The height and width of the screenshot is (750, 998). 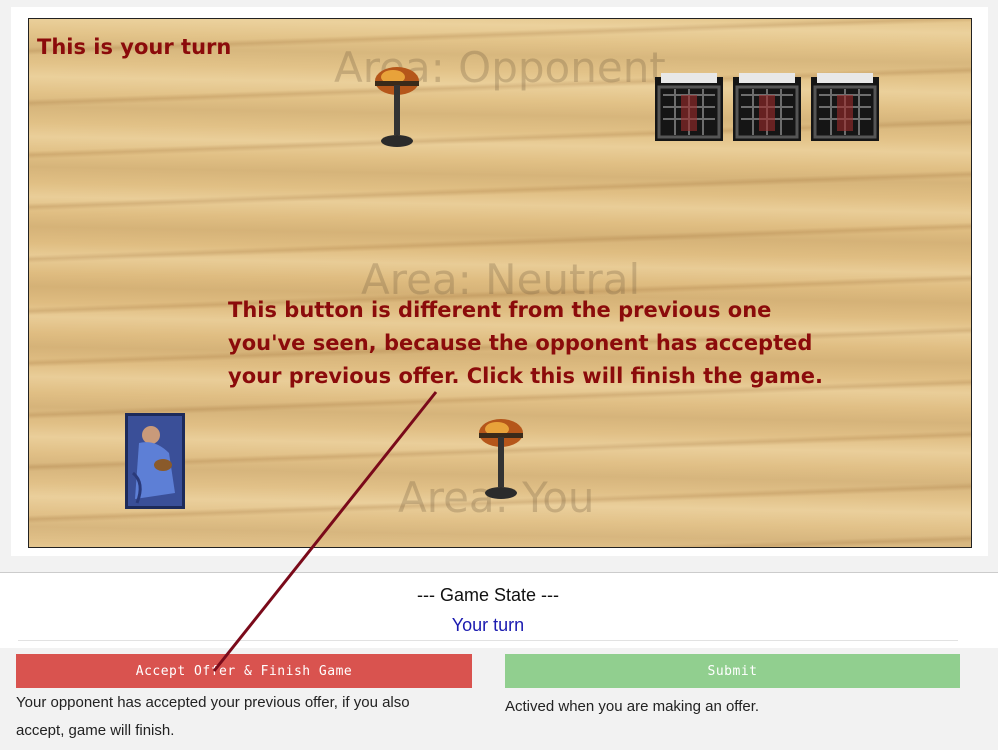 I want to click on game-state-rule, so click(x=488, y=640).